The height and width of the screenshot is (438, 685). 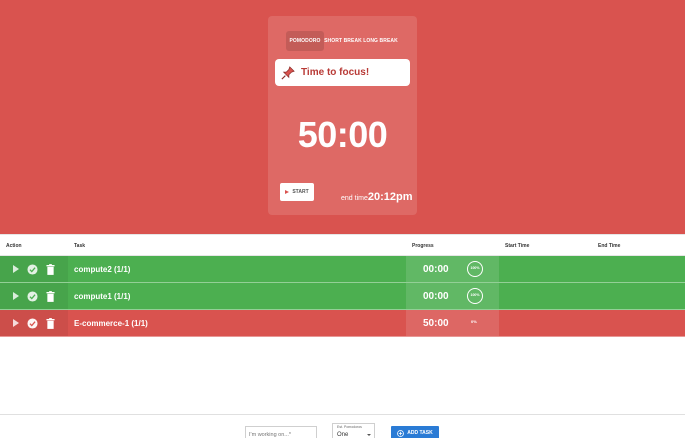 I want to click on table-row: compute1 (1/1) 00:00 100%, so click(x=342, y=296).